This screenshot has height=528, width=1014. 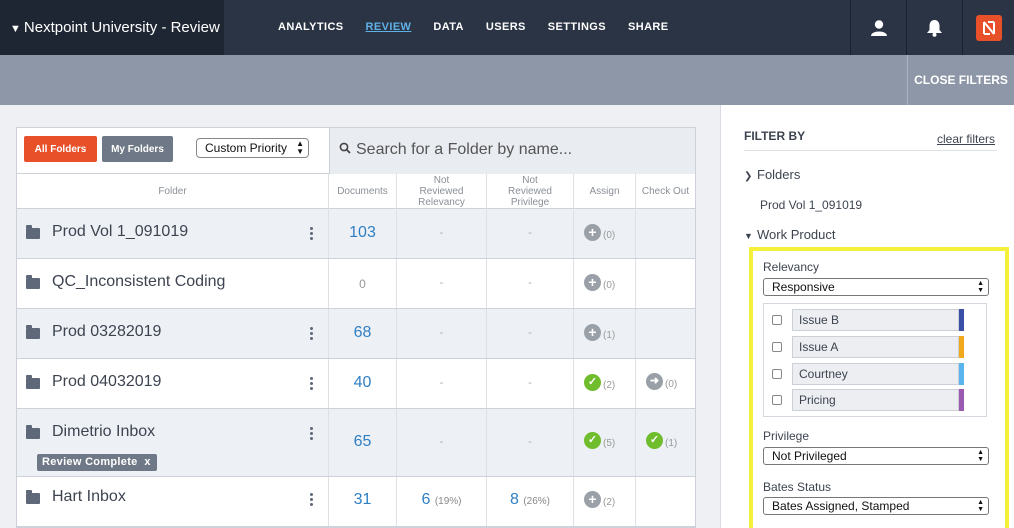 What do you see at coordinates (797, 487) in the screenshot?
I see `bates-status-label: Bates Status` at bounding box center [797, 487].